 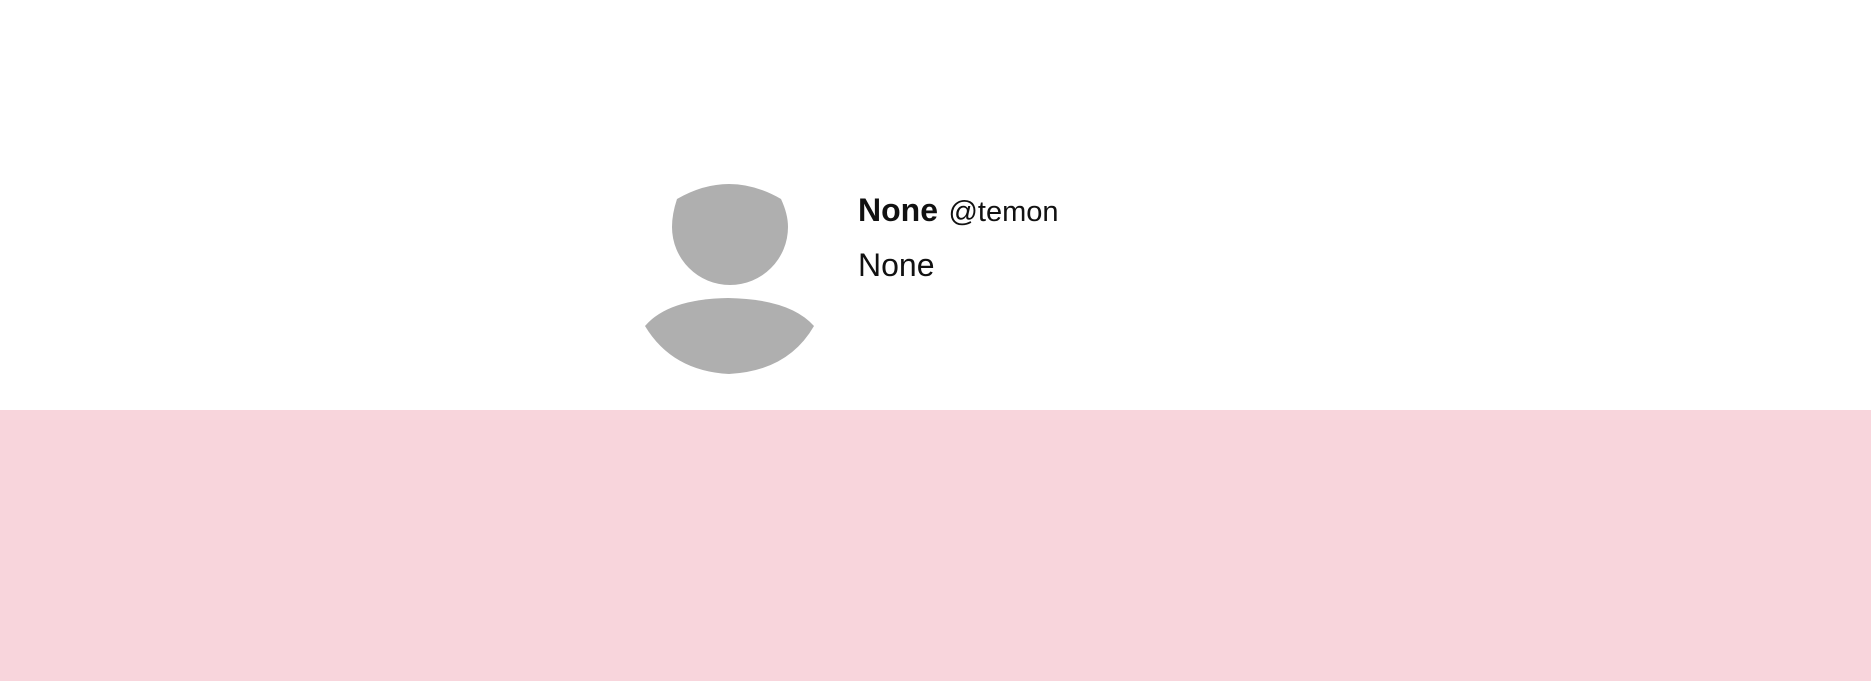 I want to click on user-handle: @temon, so click(x=1003, y=212).